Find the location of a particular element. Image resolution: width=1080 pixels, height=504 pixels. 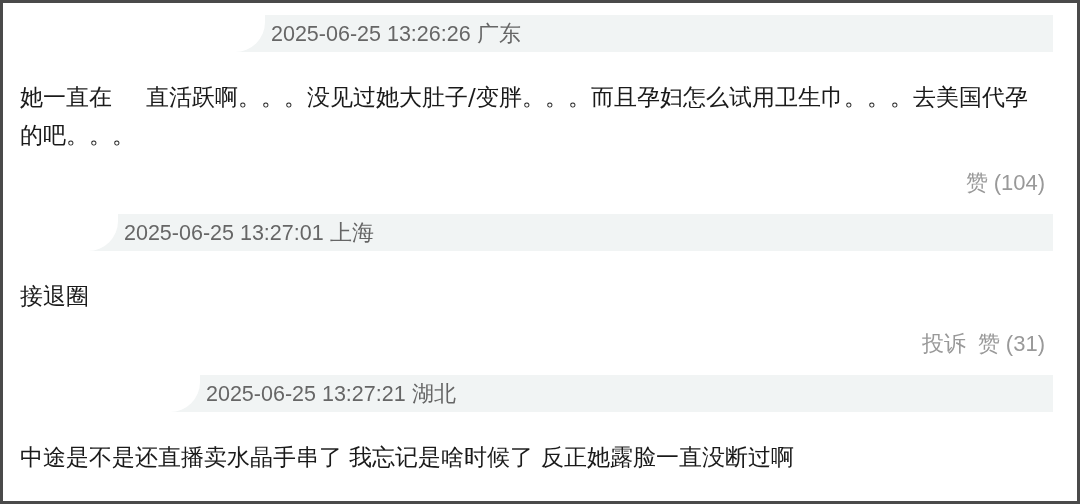

comment-text: 接退圈 is located at coordinates (55, 296).